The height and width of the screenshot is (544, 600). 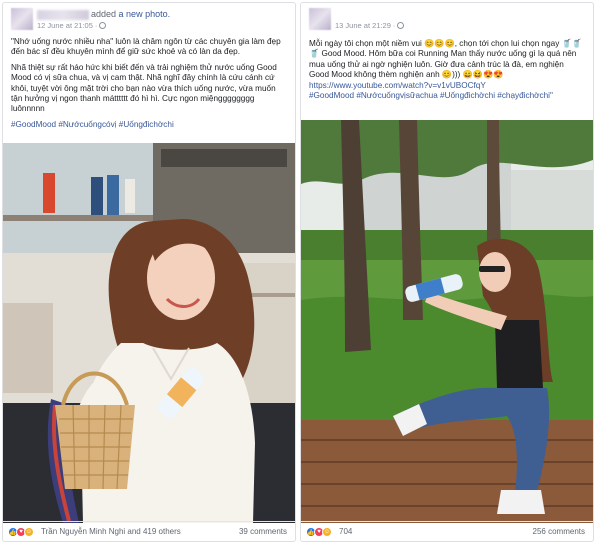 I want to click on post-header: added a new photo. 12 June at 21:05 ·, so click(x=149, y=20).